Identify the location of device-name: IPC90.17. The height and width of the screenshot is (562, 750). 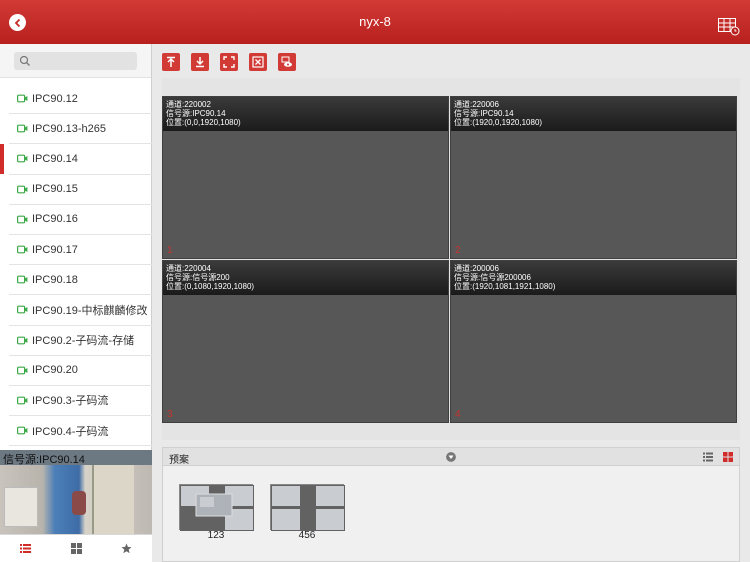
(55, 249).